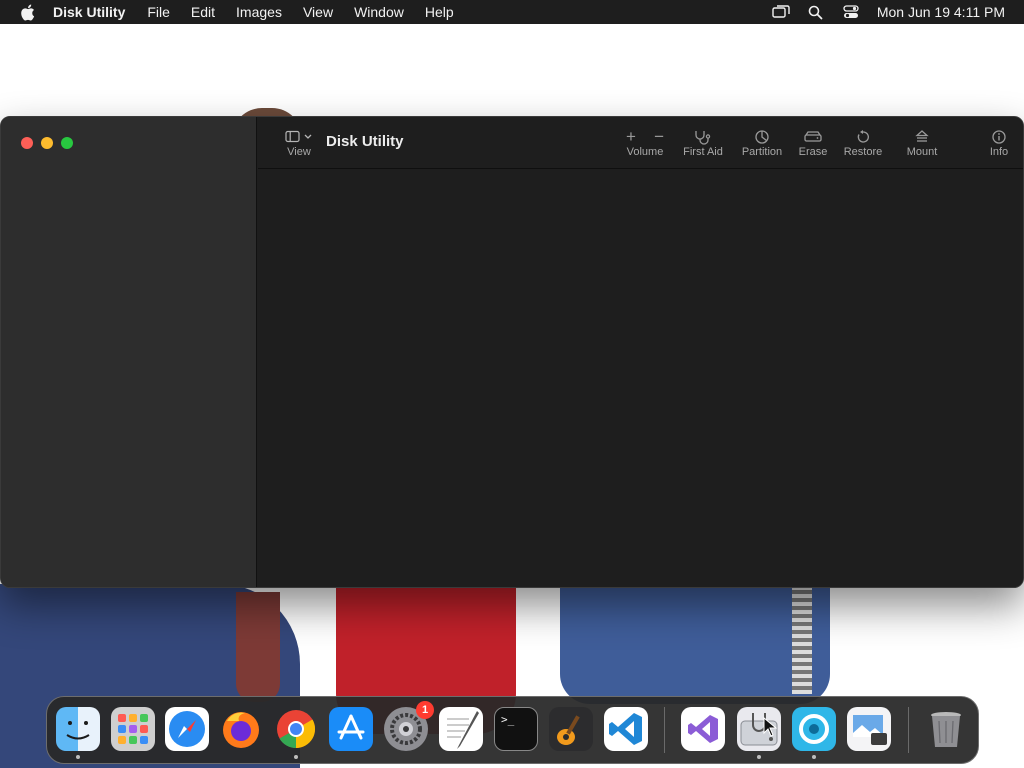 This screenshot has height=768, width=1024. What do you see at coordinates (922, 136) in the screenshot?
I see `mount-icon` at bounding box center [922, 136].